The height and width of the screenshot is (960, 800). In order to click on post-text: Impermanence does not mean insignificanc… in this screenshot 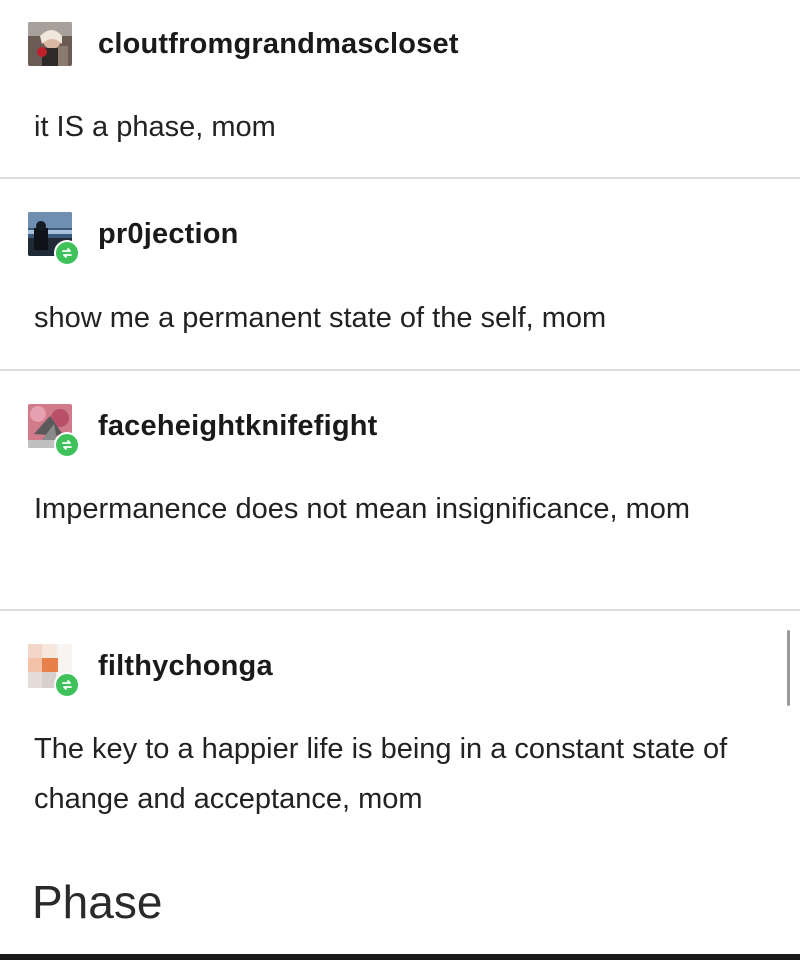, I will do `click(362, 509)`.